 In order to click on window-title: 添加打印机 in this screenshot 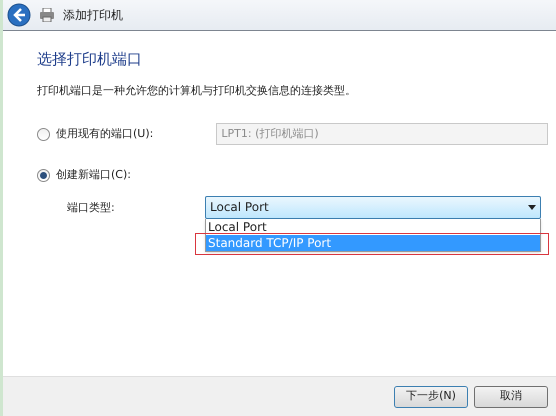, I will do `click(93, 15)`.